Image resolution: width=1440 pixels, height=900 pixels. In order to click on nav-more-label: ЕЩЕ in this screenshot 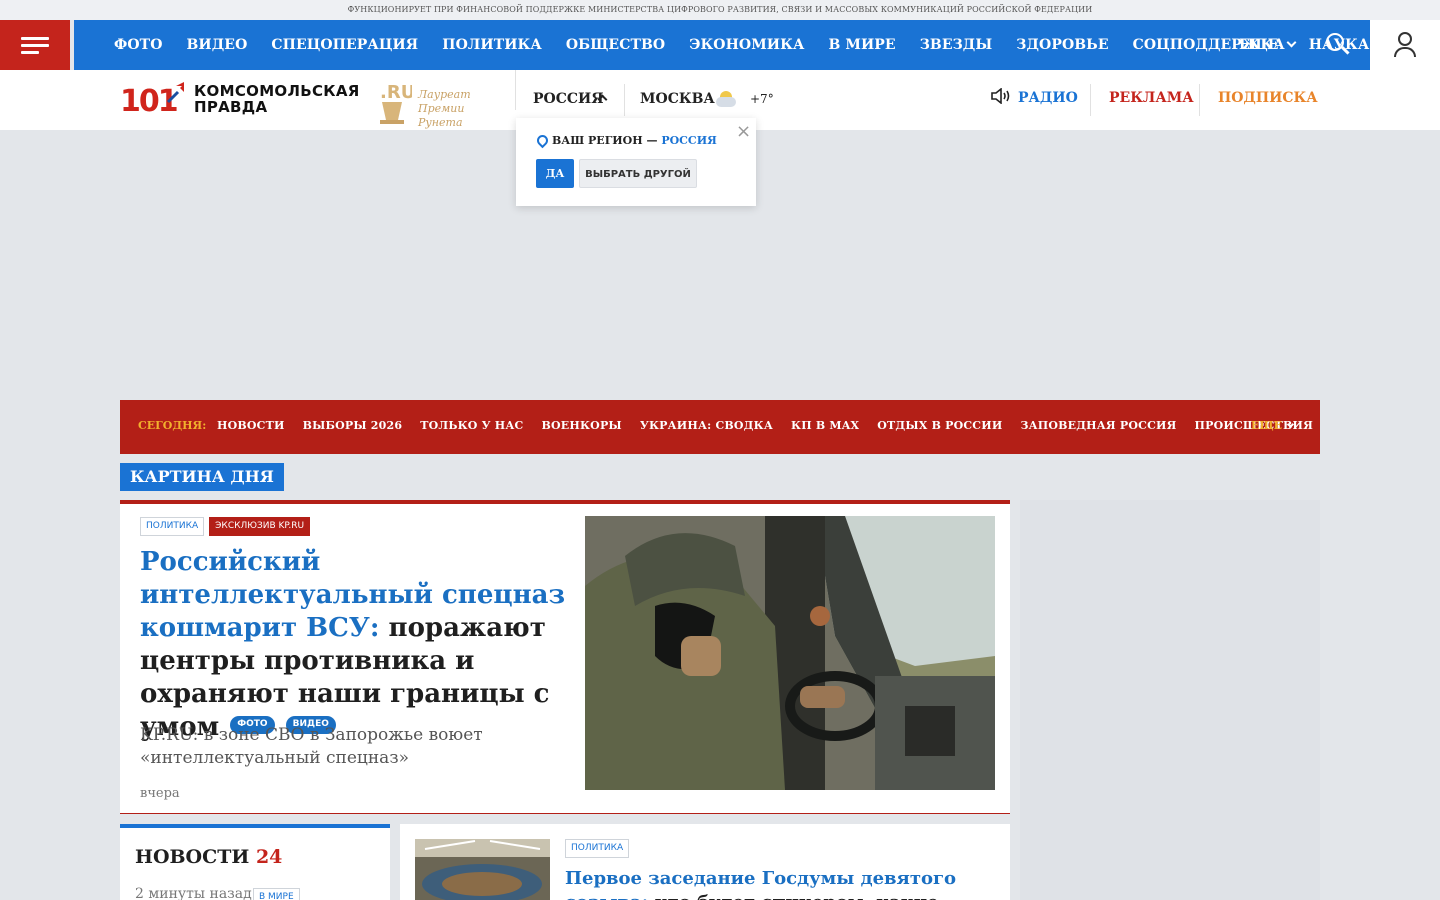, I will do `click(1259, 45)`.